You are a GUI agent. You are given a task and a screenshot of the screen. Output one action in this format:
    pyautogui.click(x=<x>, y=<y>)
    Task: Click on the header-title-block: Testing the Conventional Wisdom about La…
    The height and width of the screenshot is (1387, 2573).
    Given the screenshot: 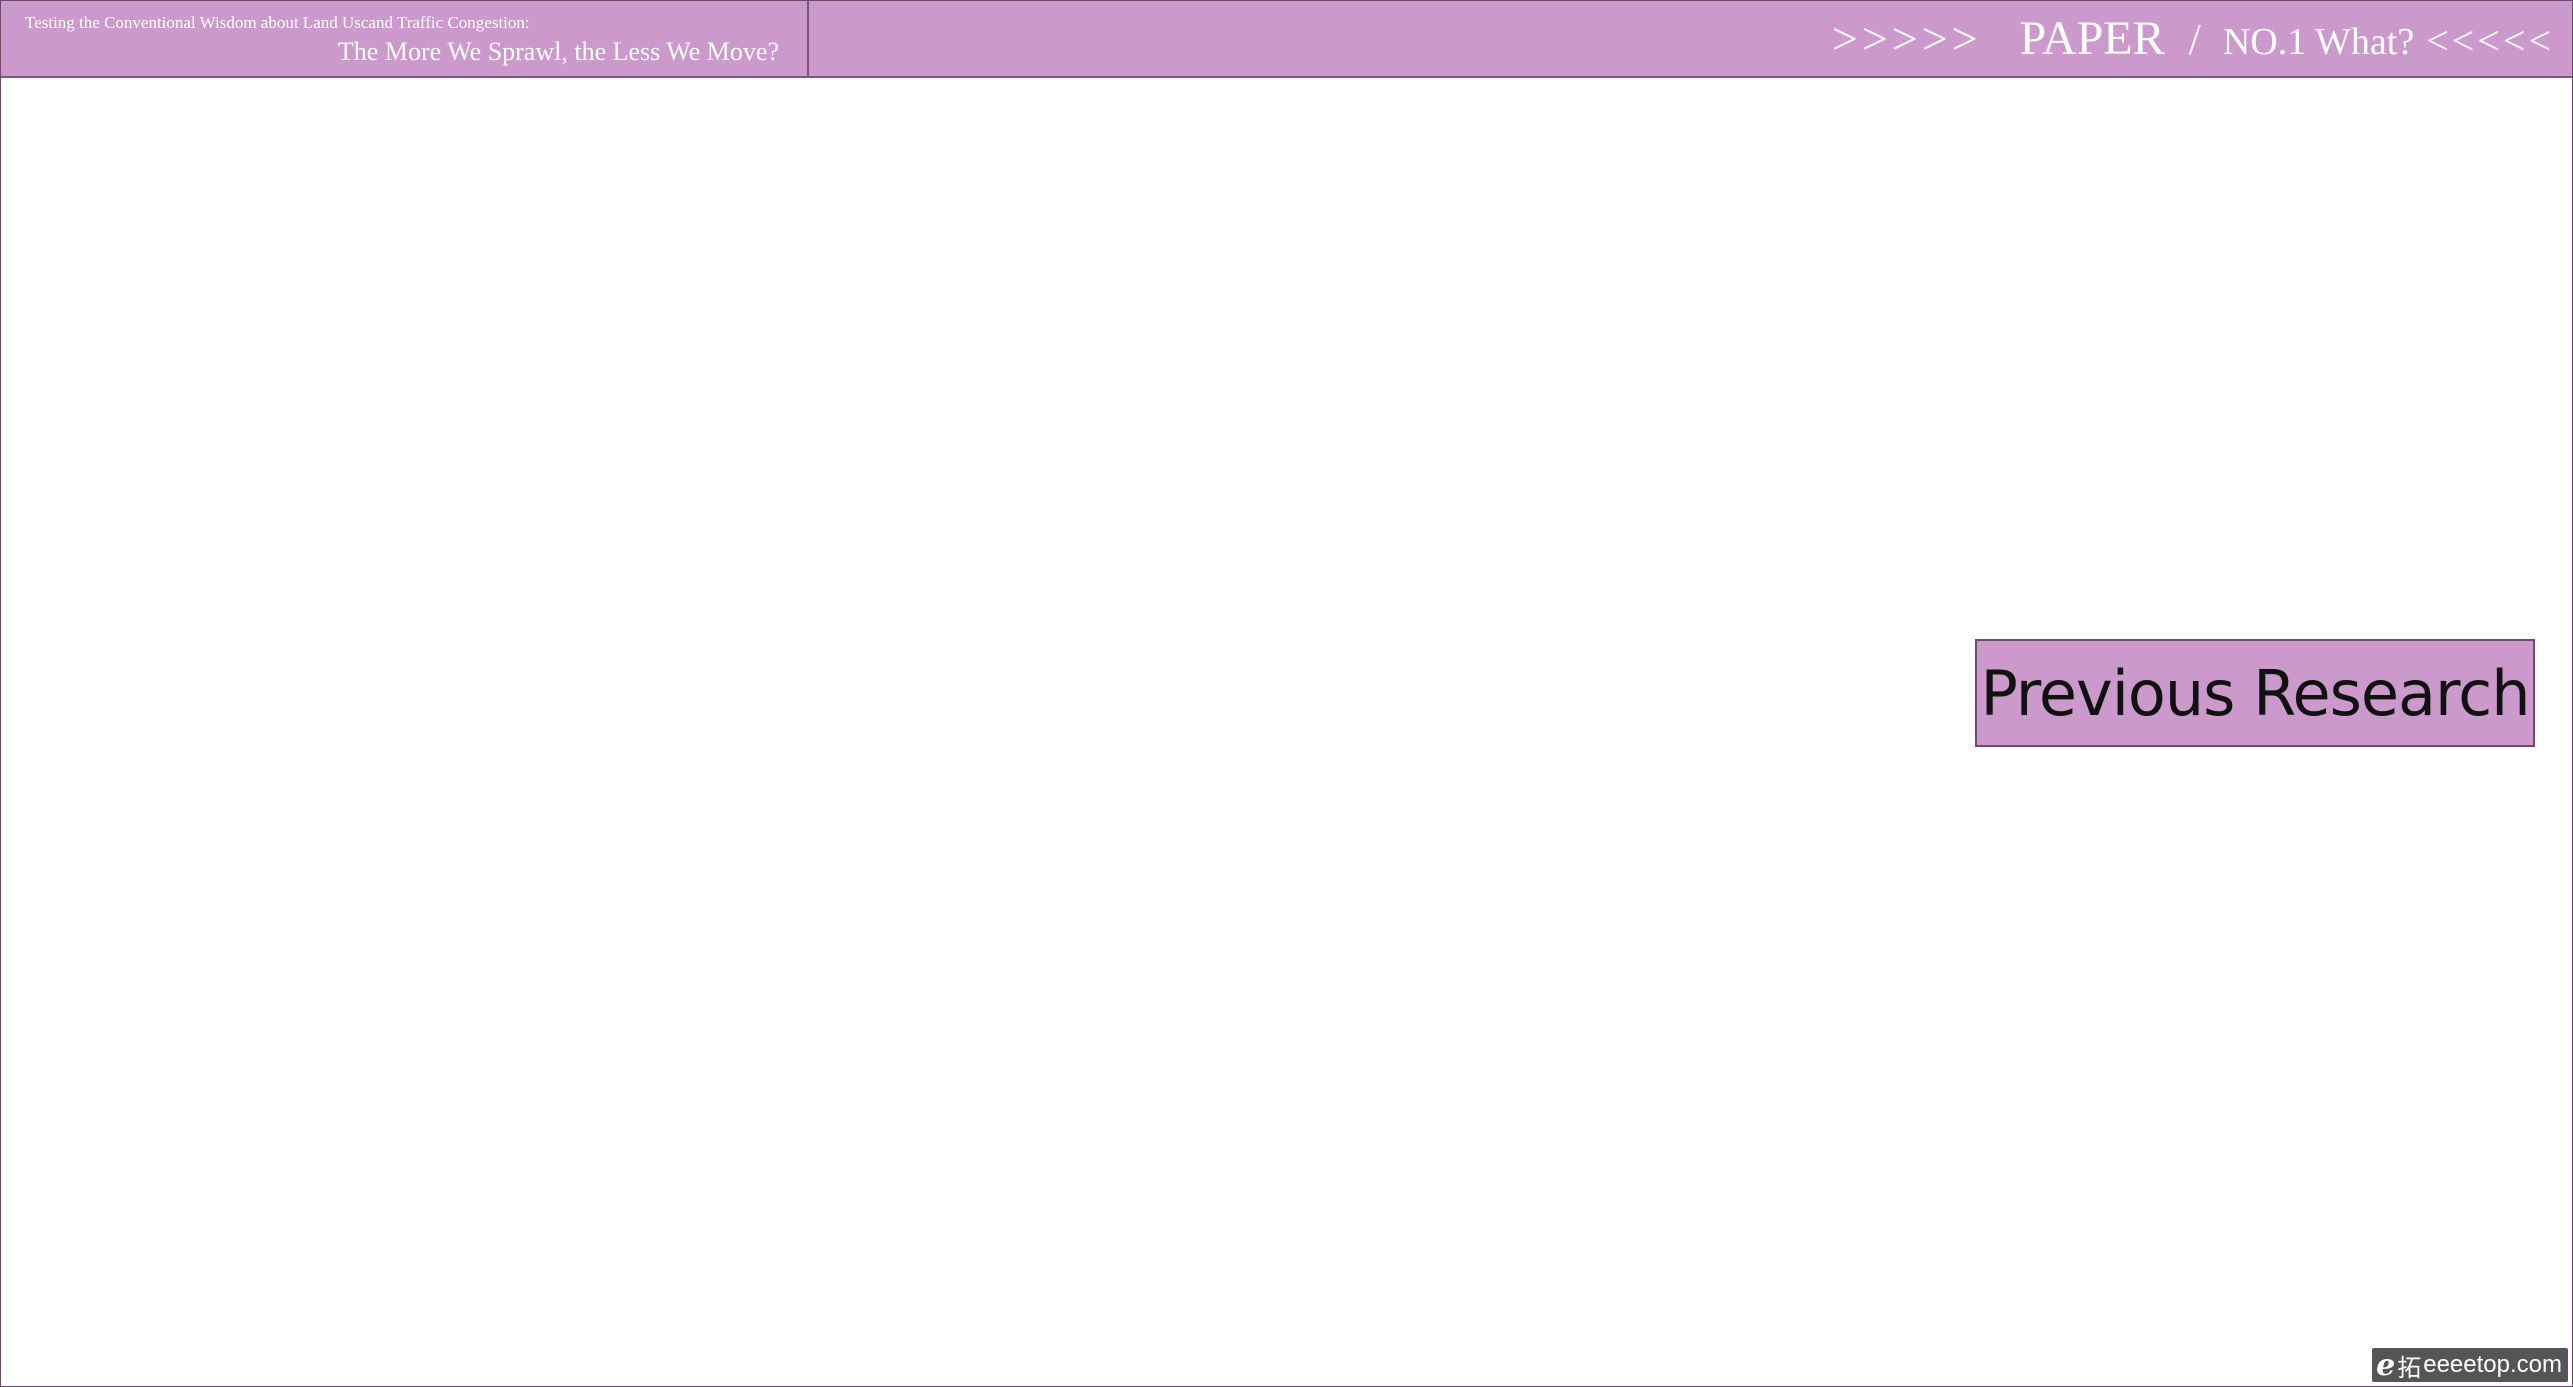 What is the action you would take?
    pyautogui.click(x=405, y=38)
    